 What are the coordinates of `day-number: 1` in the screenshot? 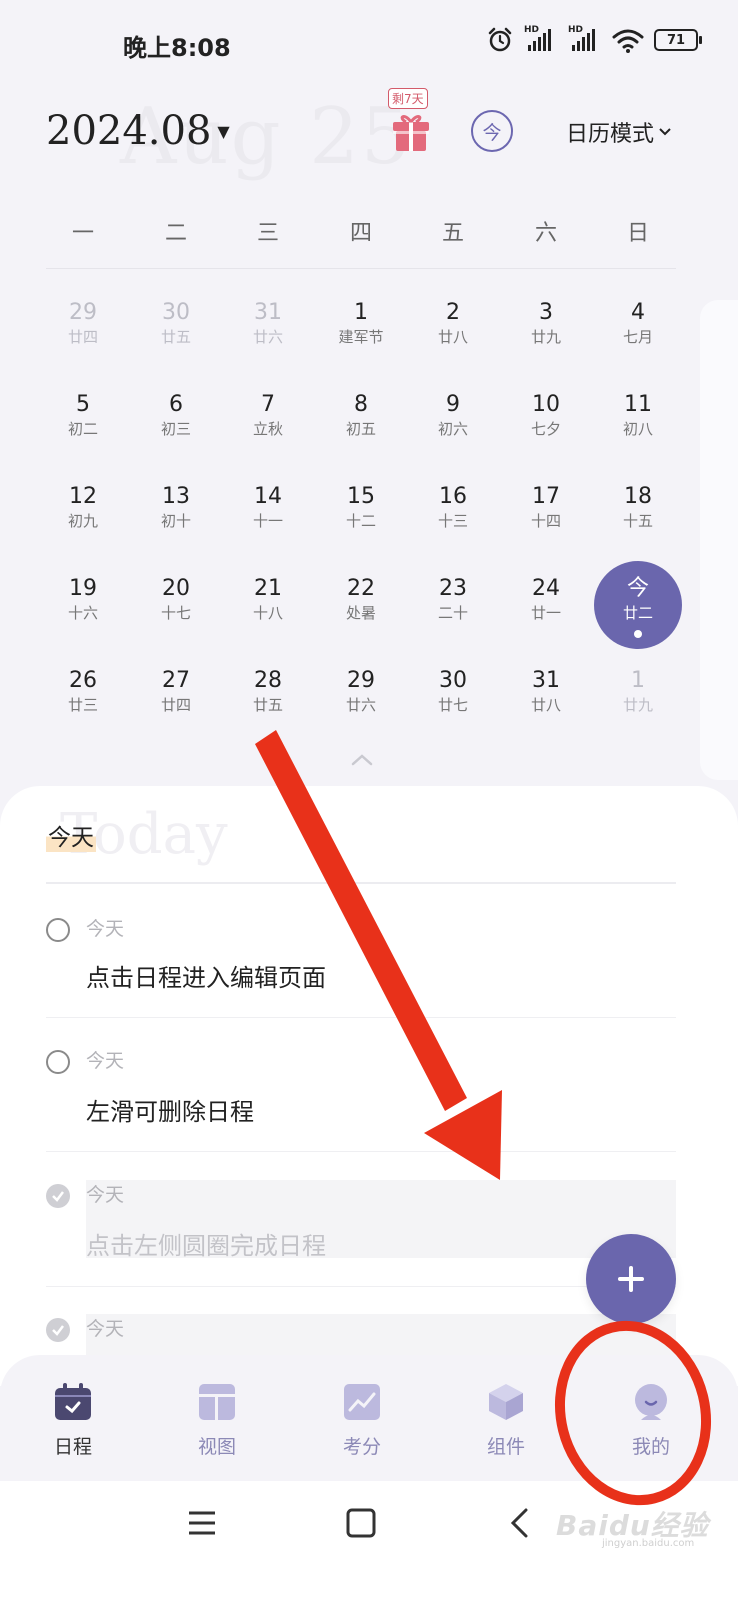 It's located at (361, 312).